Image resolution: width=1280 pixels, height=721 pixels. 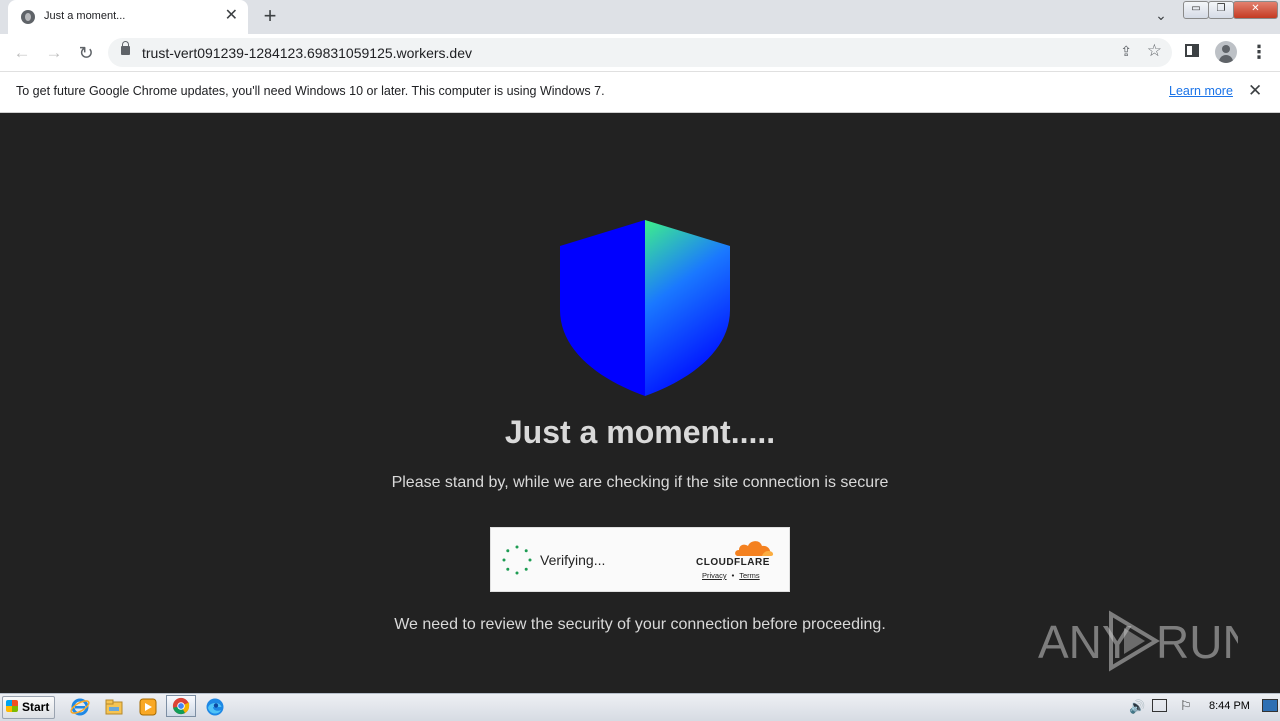 What do you see at coordinates (1259, 53) in the screenshot?
I see `chrome-menu-icon: ⋮` at bounding box center [1259, 53].